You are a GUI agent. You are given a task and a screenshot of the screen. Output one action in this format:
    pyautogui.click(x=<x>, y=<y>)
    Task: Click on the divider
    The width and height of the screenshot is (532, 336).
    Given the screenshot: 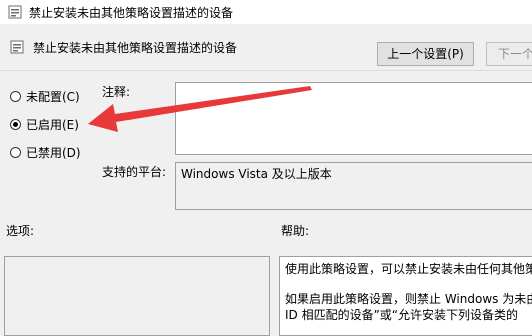 What is the action you would take?
    pyautogui.click(x=266, y=70)
    